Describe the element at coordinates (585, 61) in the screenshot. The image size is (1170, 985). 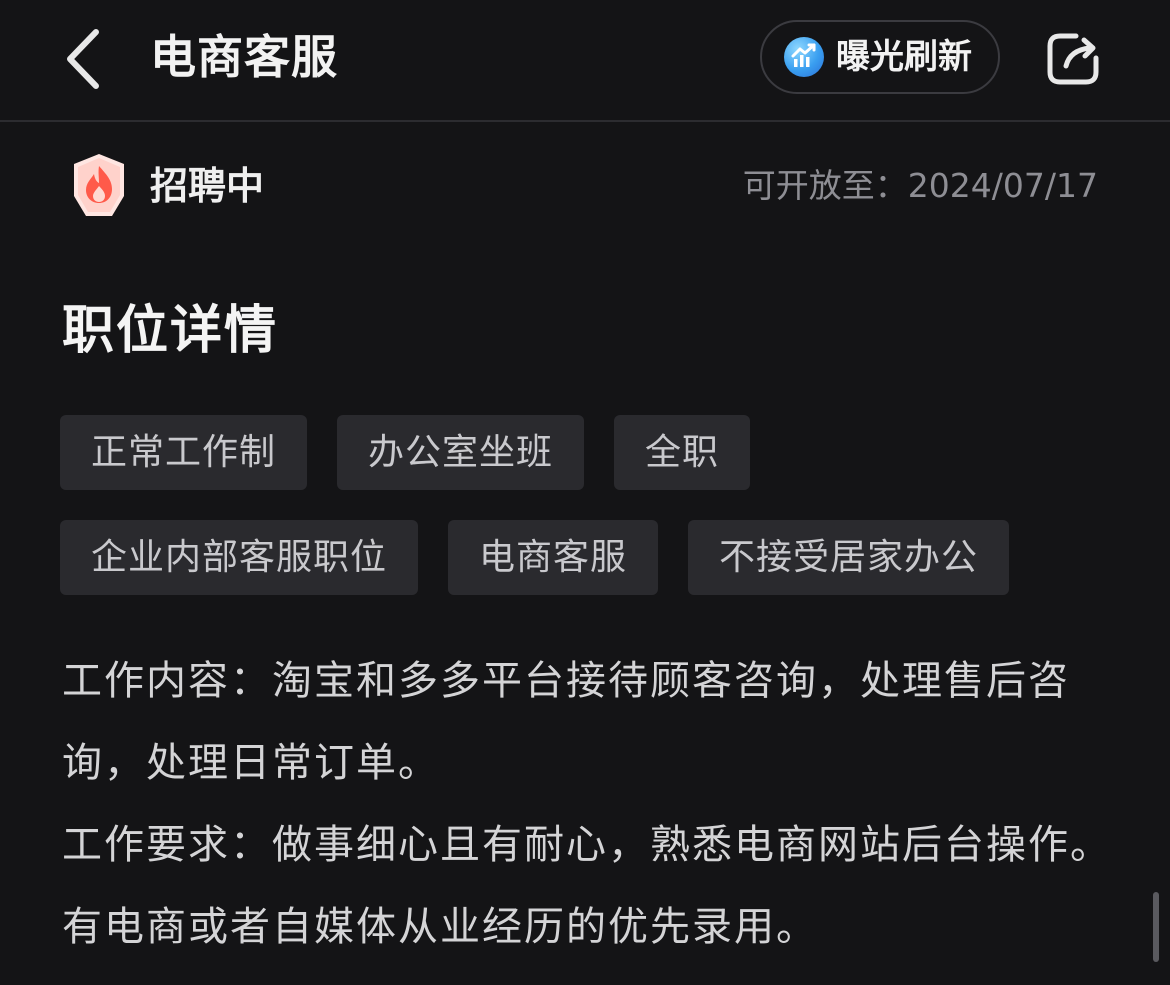
I see `top-bar: 电商客服 曝光刷新` at that location.